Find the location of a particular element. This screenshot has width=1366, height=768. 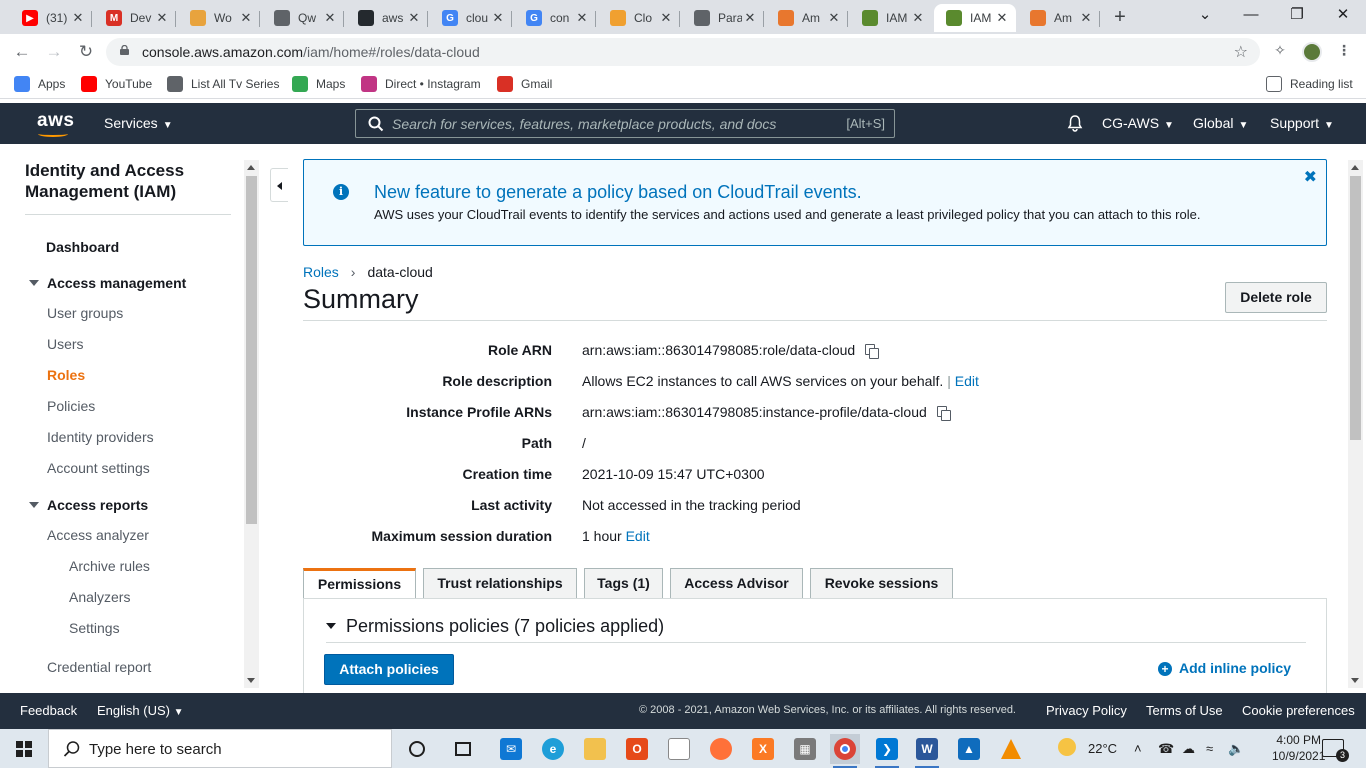

tab-revoke-sessions: Revoke sessions is located at coordinates (881, 583).